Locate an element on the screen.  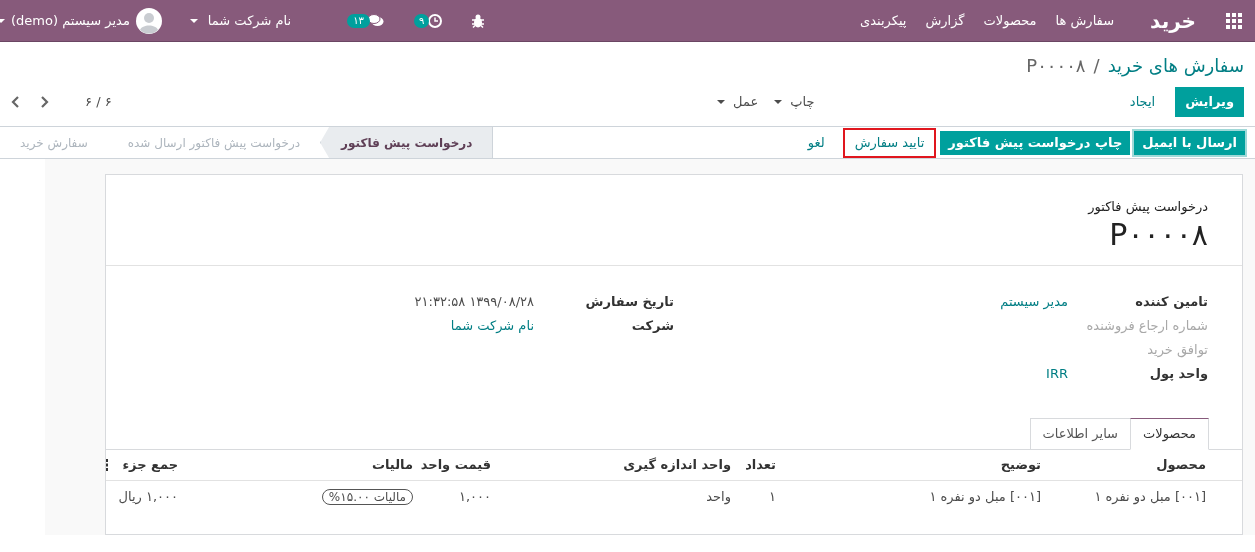
app-title: خرید is located at coordinates (1173, 20).